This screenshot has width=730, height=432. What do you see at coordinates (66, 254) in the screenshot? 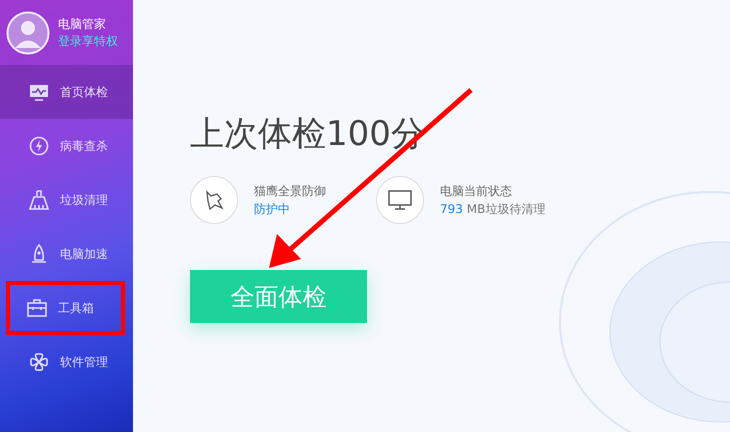
I see `sidebar-item: 电脑加速` at bounding box center [66, 254].